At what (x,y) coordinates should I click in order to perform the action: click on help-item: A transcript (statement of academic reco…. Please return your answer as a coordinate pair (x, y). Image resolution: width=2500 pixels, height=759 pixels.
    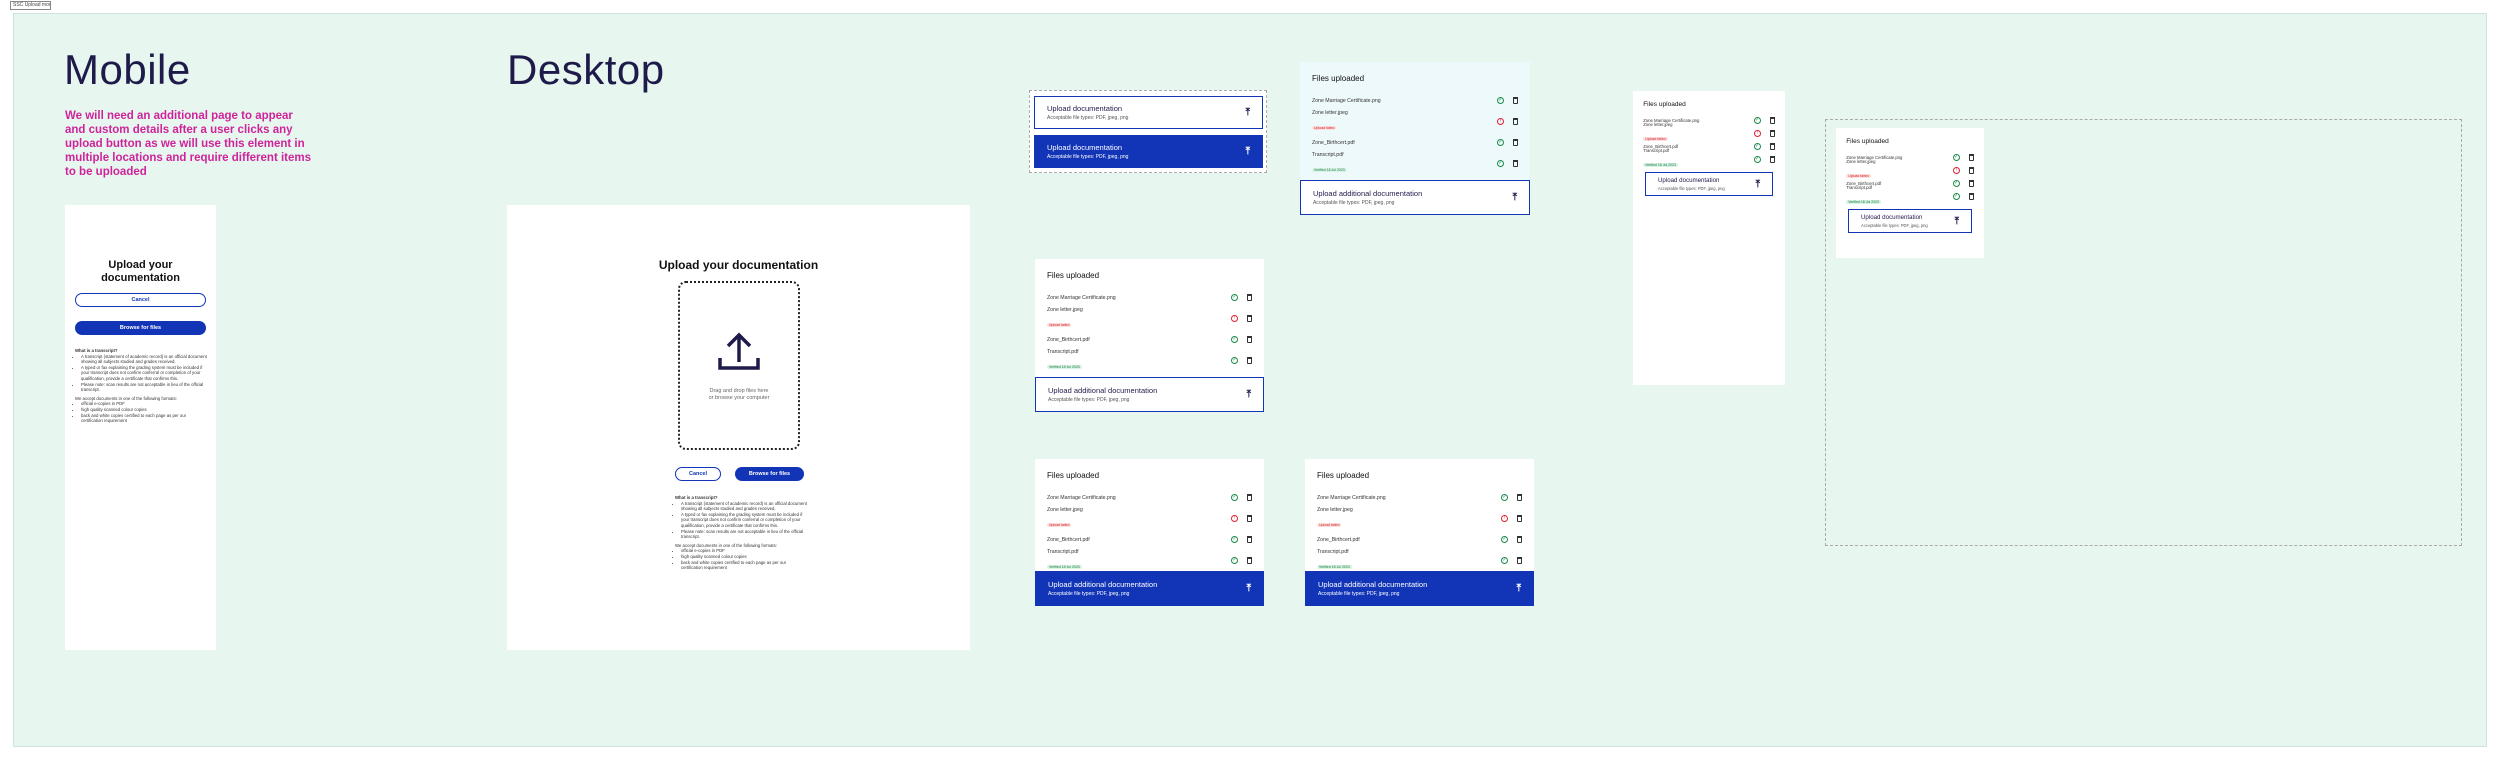
    Looking at the image, I should click on (744, 506).